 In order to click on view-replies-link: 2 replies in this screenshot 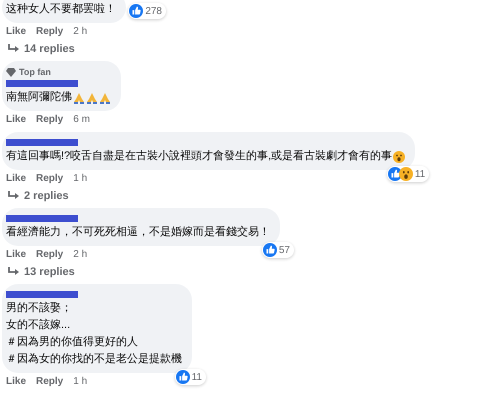, I will do `click(35, 193)`.